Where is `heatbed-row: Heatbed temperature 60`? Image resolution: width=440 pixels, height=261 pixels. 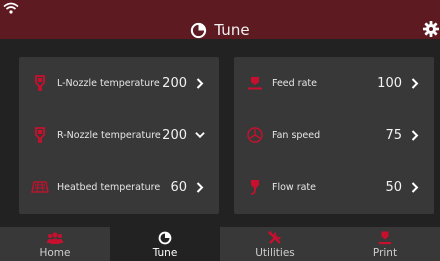 heatbed-row: Heatbed temperature 60 is located at coordinates (119, 187).